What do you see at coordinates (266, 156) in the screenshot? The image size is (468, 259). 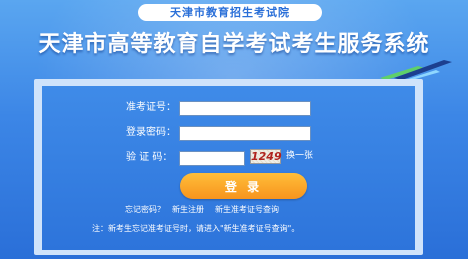 I see `captcha-image: 1249` at bounding box center [266, 156].